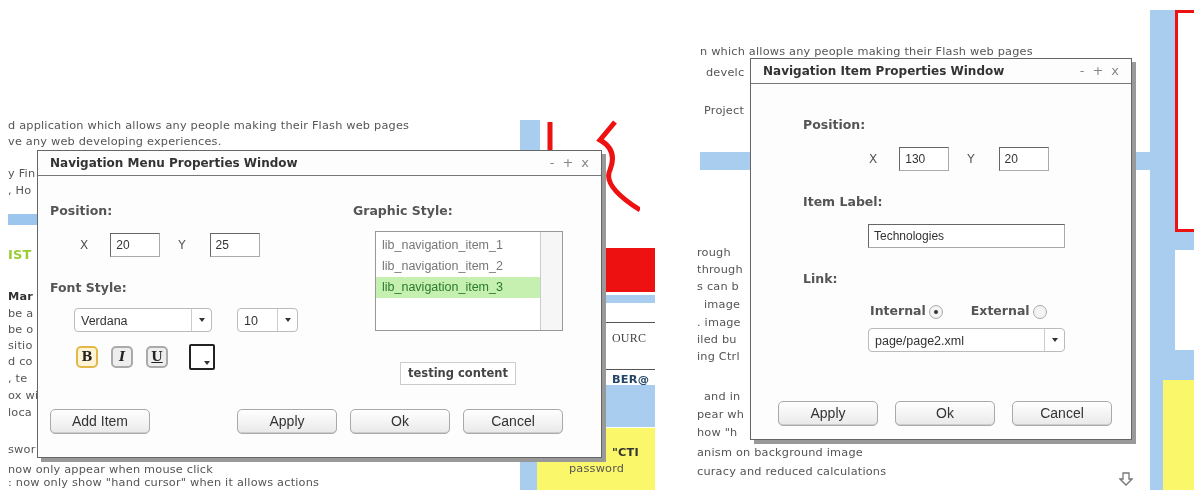 This screenshot has width=1194, height=490. Describe the element at coordinates (157, 356) in the screenshot. I see `underline-button: U` at that location.